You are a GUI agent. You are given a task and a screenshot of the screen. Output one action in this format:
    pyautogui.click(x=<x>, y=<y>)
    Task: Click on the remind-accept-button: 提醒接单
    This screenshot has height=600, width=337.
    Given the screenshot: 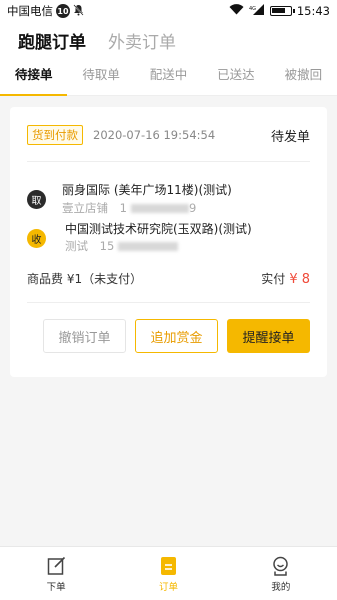 What is the action you would take?
    pyautogui.click(x=268, y=336)
    